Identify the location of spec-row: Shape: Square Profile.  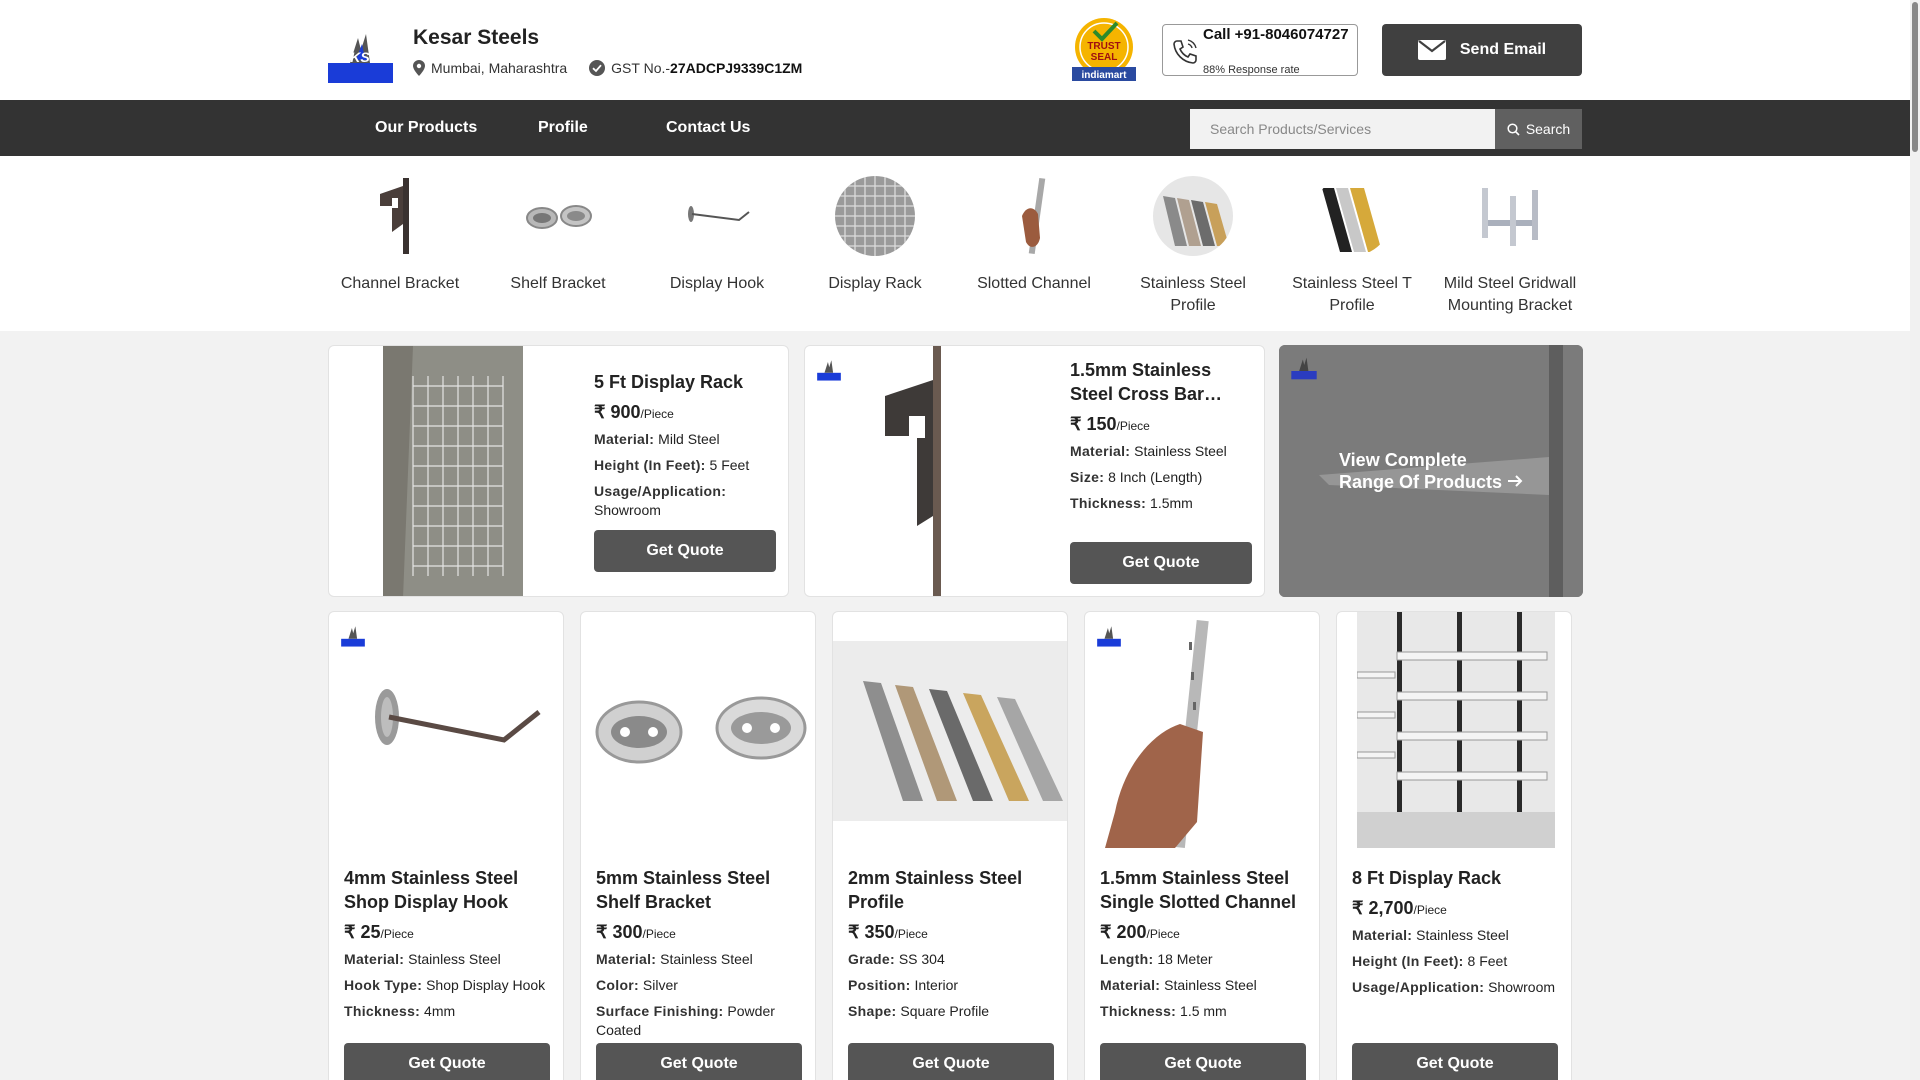
(919, 1011).